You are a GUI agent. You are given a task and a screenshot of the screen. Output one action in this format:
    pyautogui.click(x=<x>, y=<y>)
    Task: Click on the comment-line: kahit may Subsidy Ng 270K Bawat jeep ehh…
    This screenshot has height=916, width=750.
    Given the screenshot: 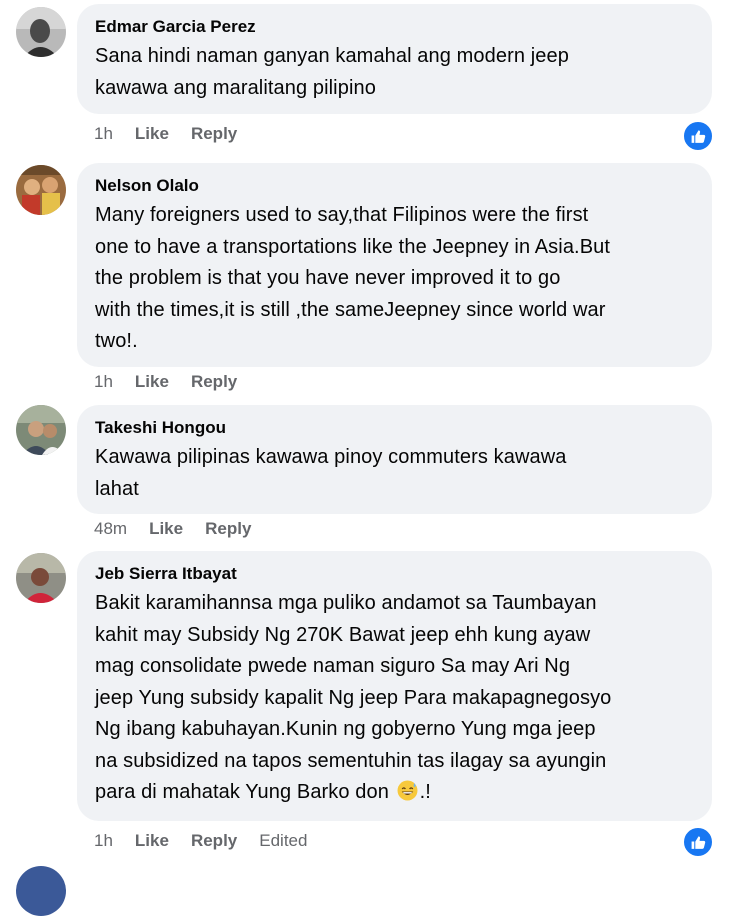 What is the action you would take?
    pyautogui.click(x=343, y=634)
    